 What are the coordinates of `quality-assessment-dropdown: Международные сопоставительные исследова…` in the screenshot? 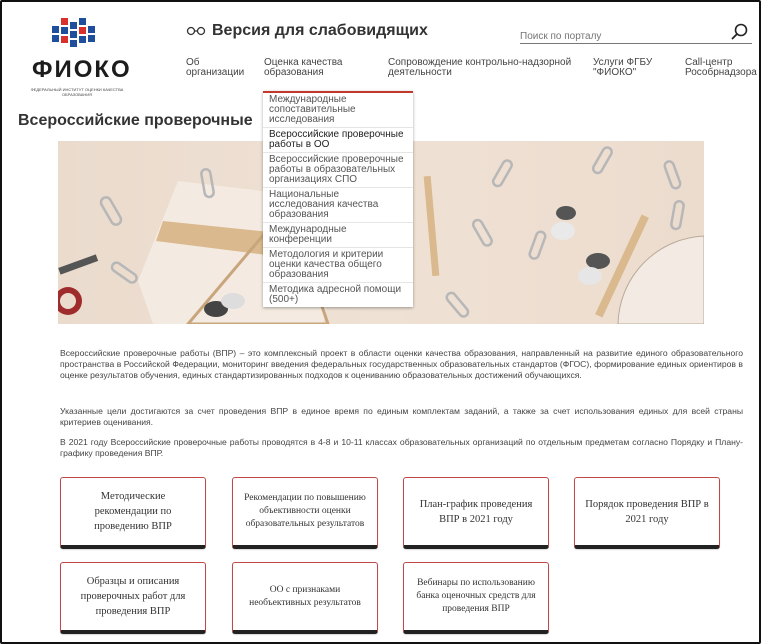 It's located at (338, 199).